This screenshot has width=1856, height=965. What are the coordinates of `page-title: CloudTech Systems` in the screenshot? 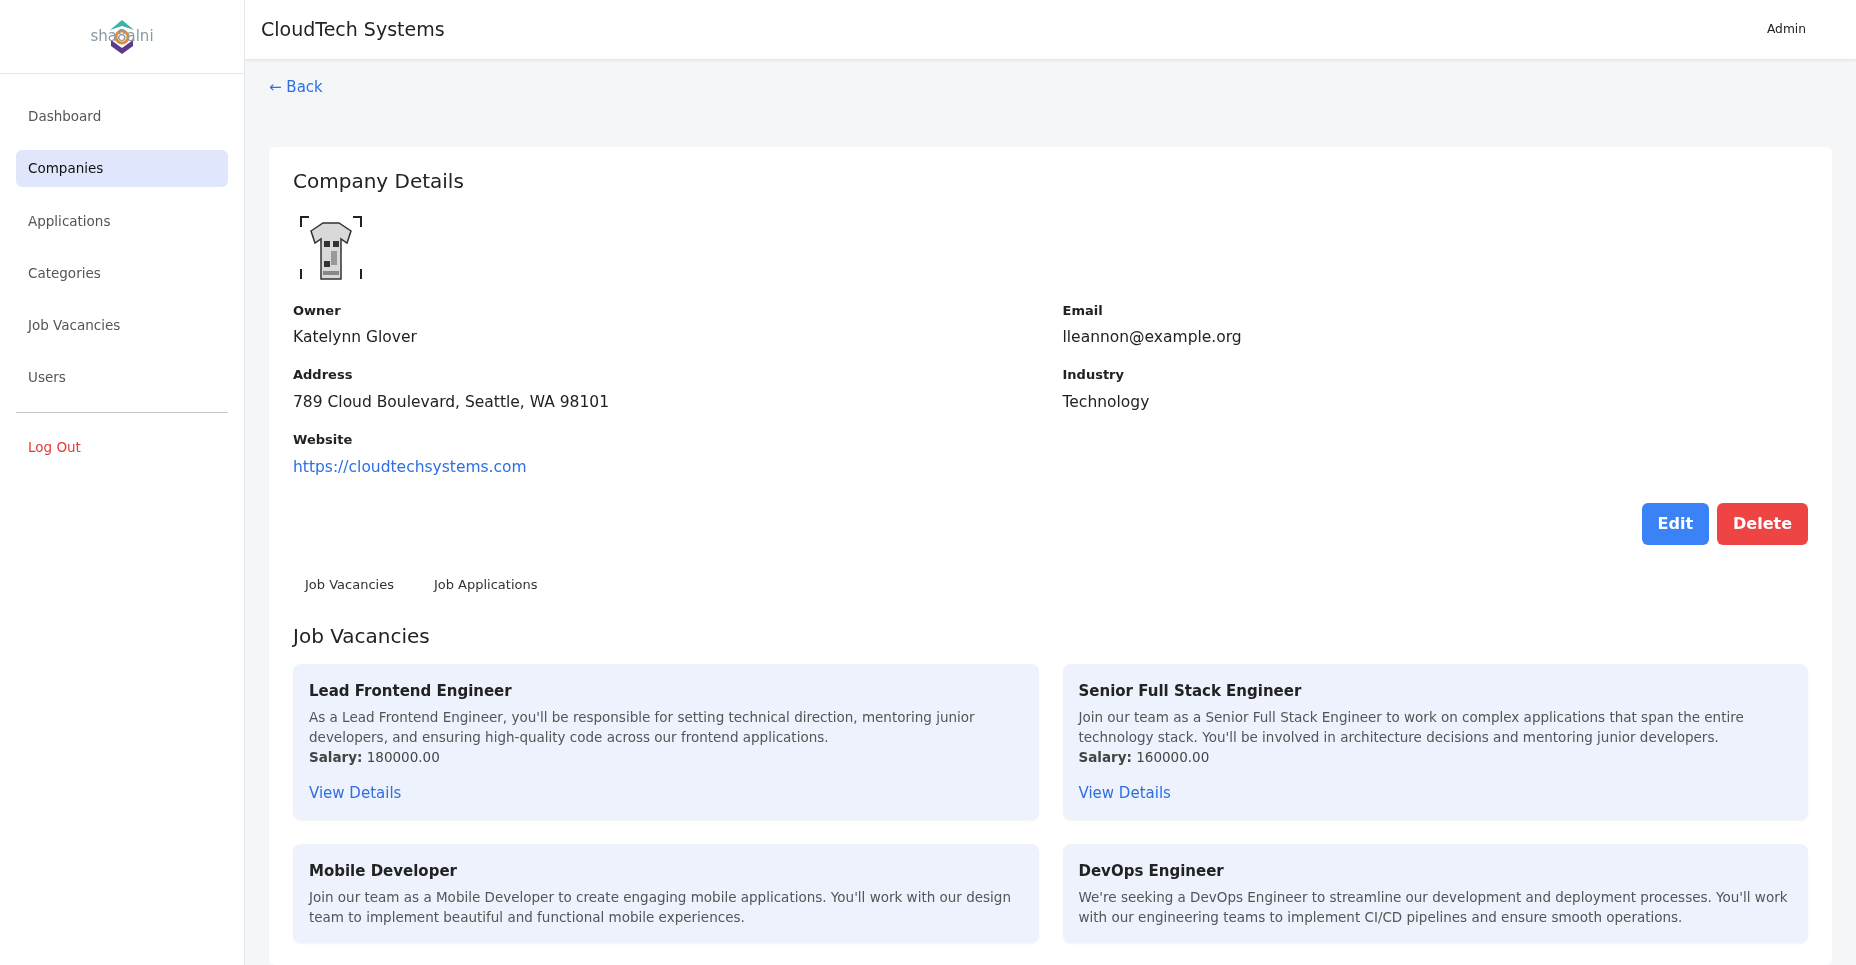 It's located at (353, 29).